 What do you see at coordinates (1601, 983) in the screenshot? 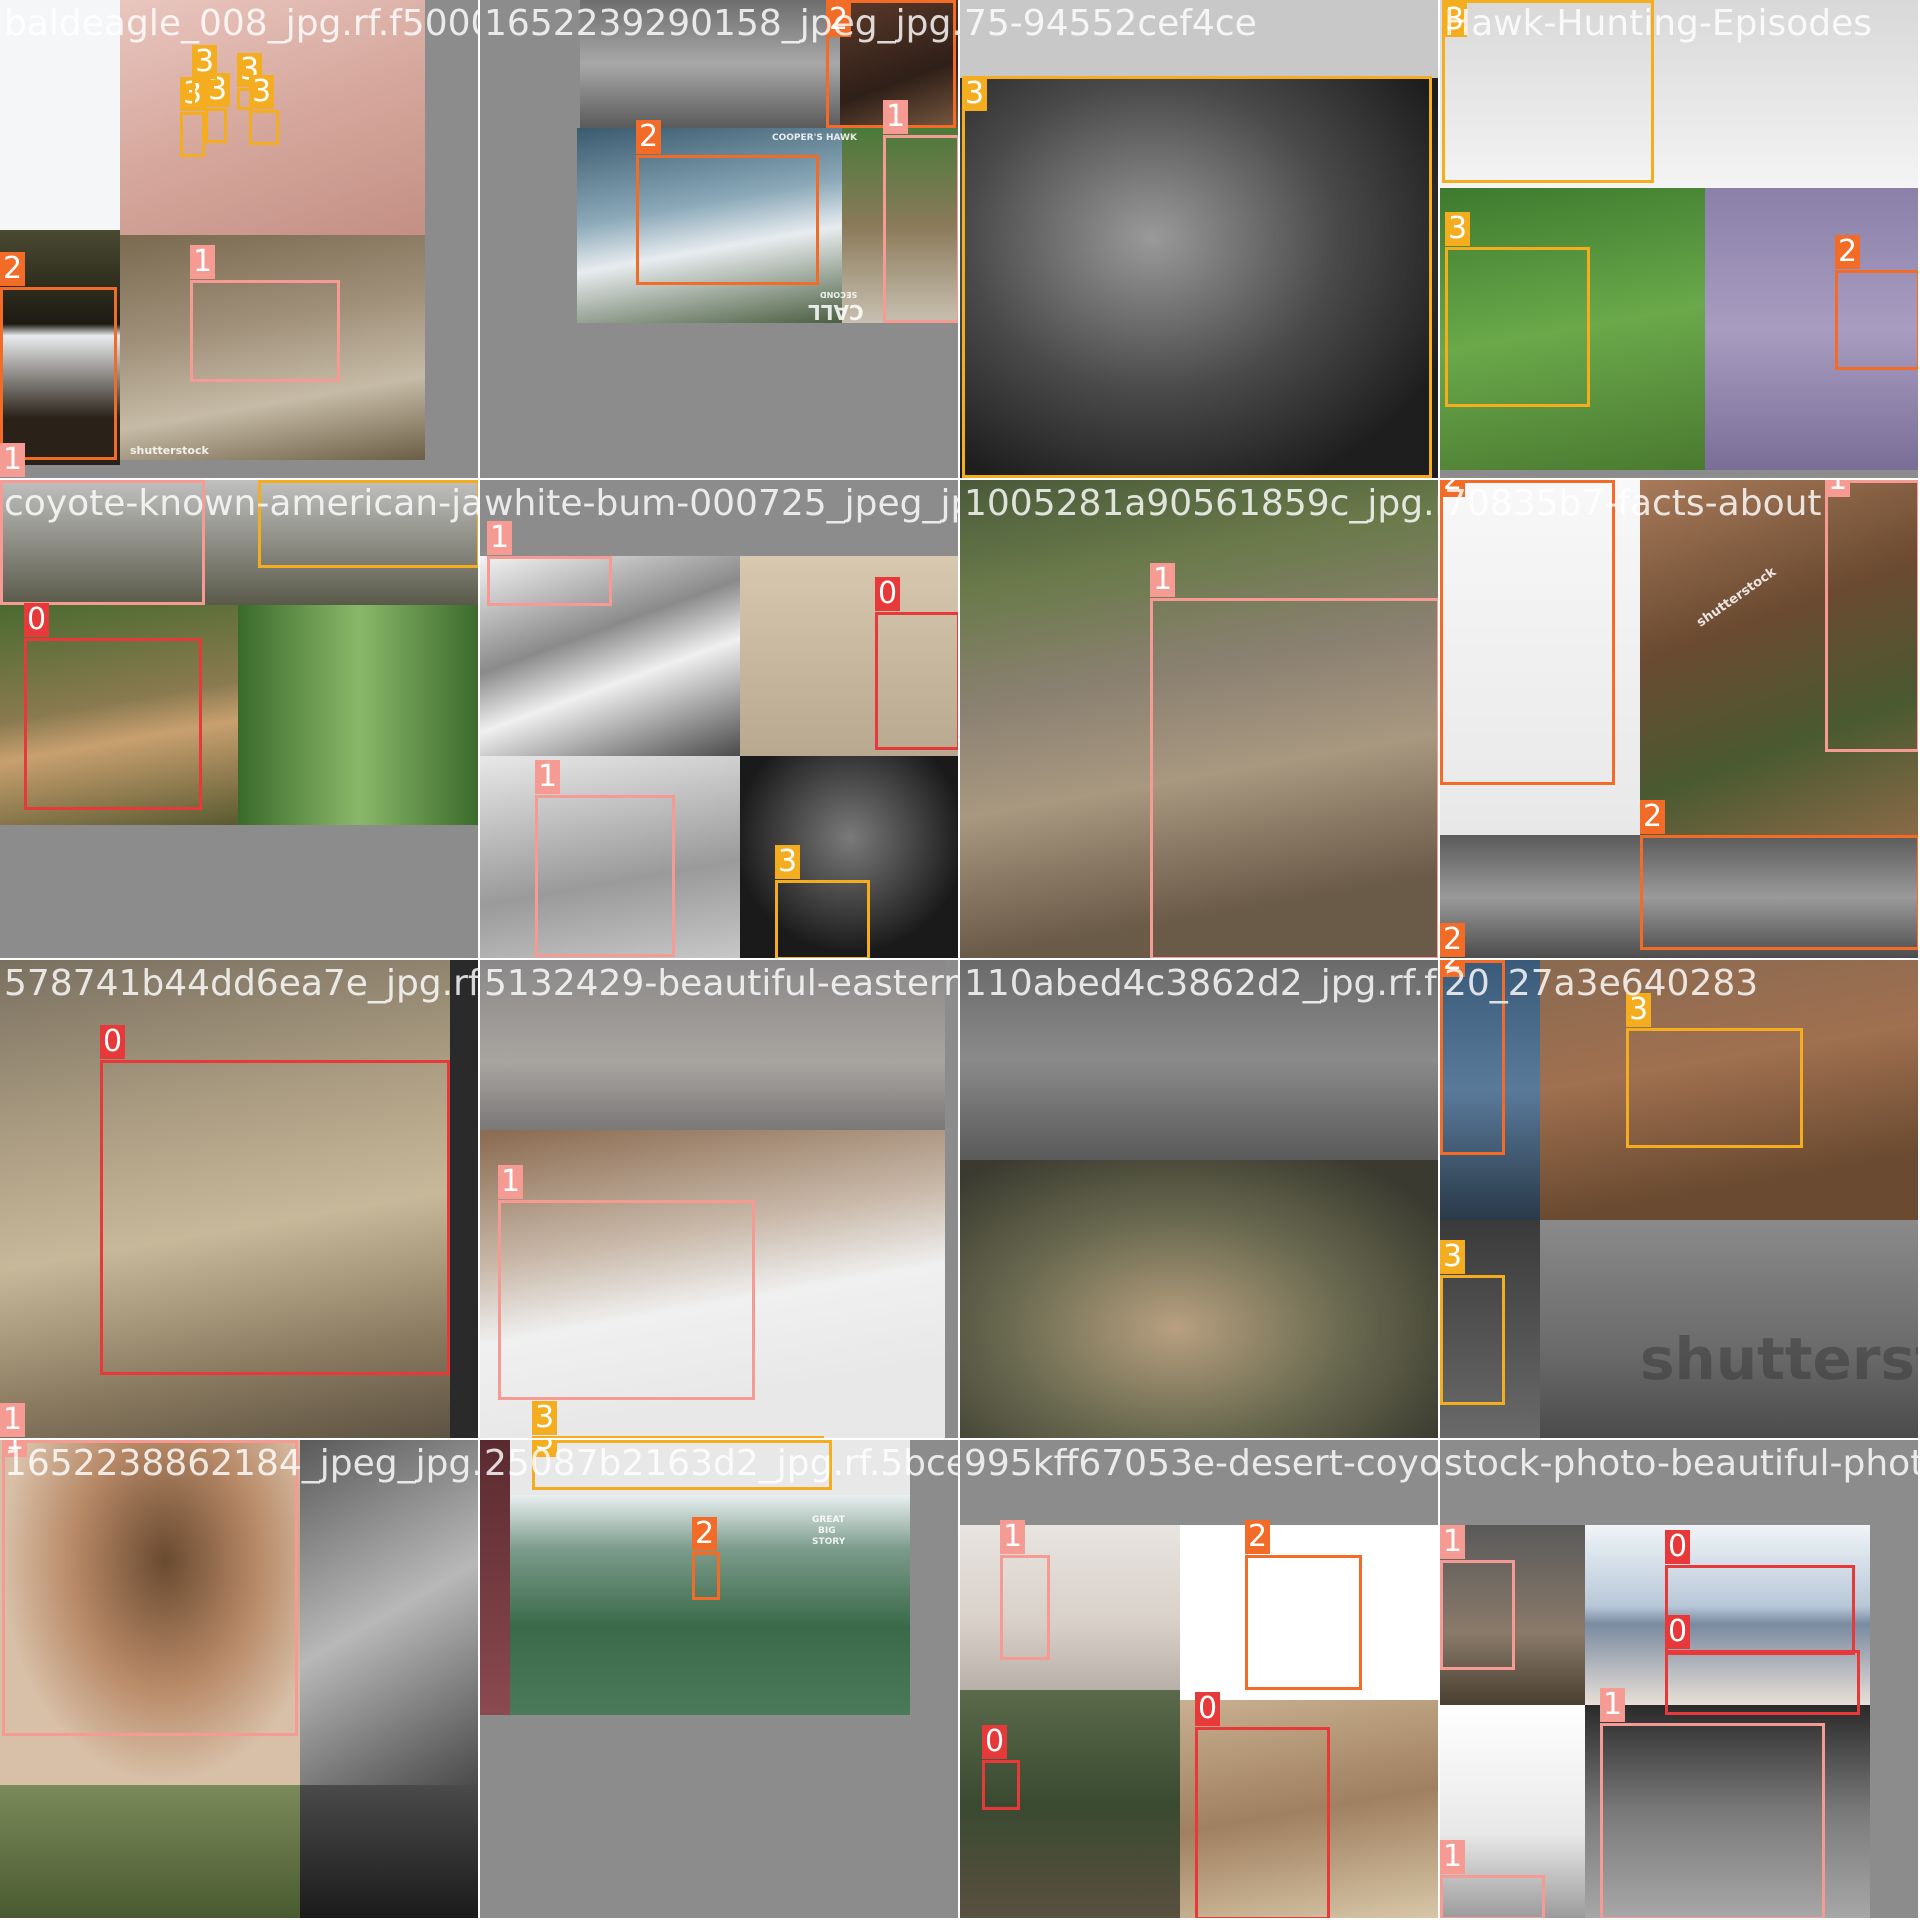
I see `tile-filename: 20_27a3e640283` at bounding box center [1601, 983].